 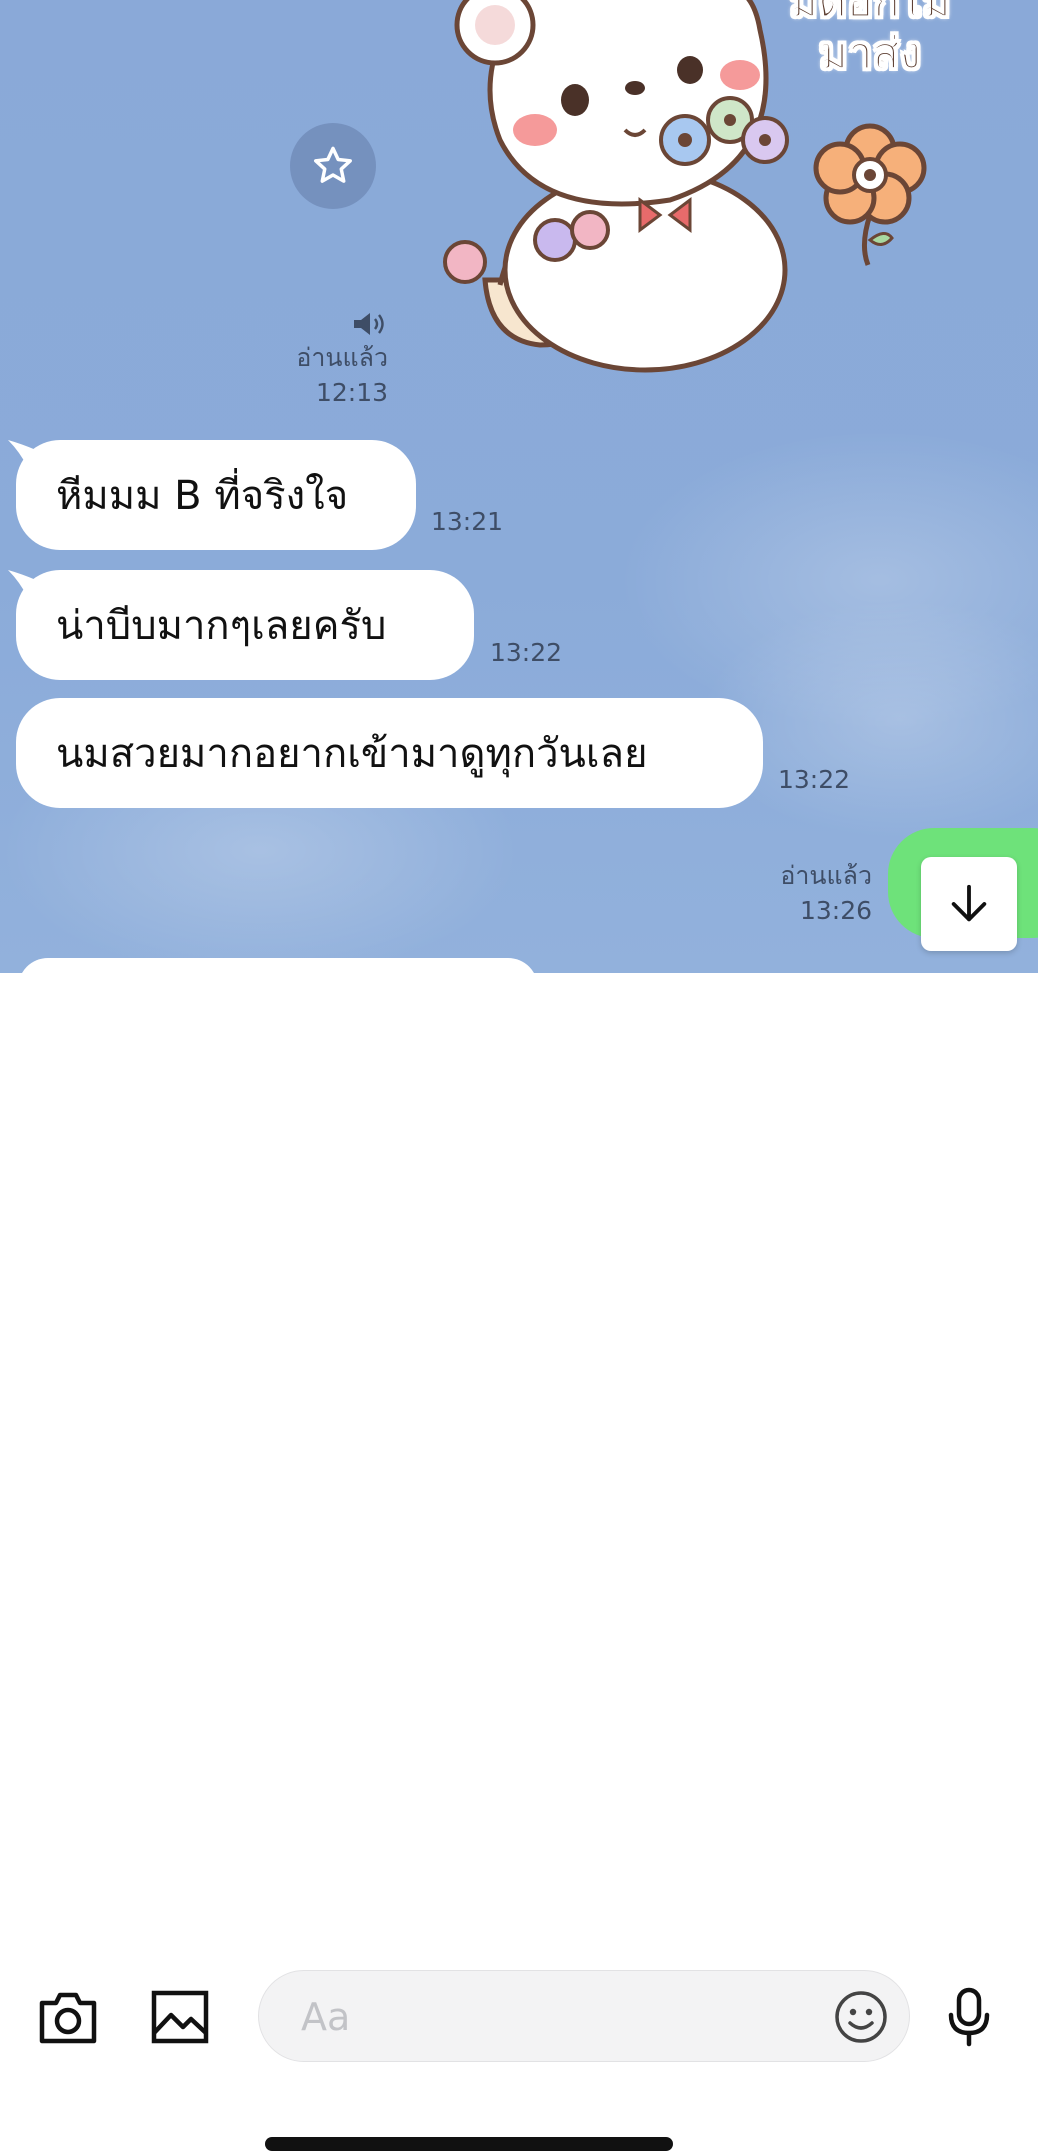 I want to click on star-icon, so click(x=333, y=164).